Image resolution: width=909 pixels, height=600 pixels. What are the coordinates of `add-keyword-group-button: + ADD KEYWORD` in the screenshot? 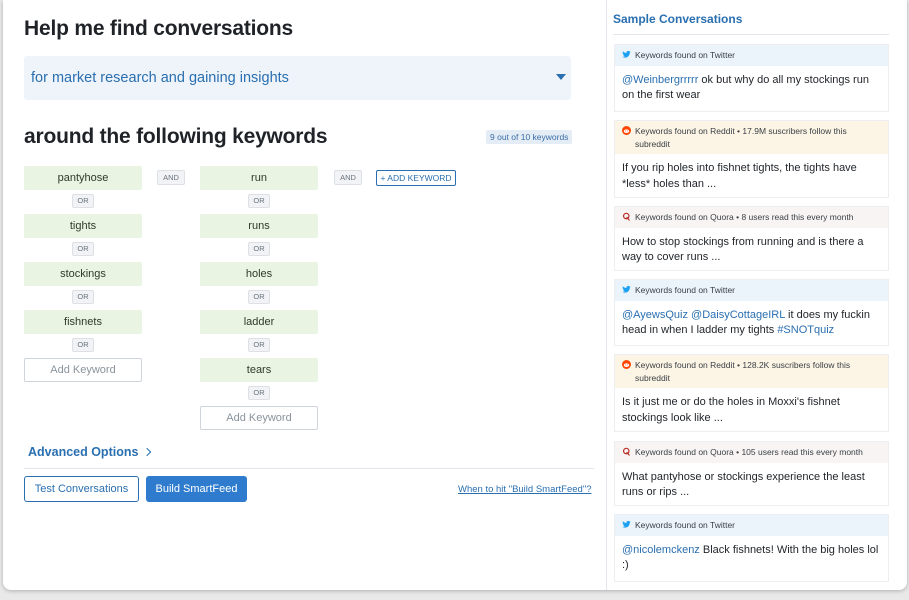 It's located at (416, 178).